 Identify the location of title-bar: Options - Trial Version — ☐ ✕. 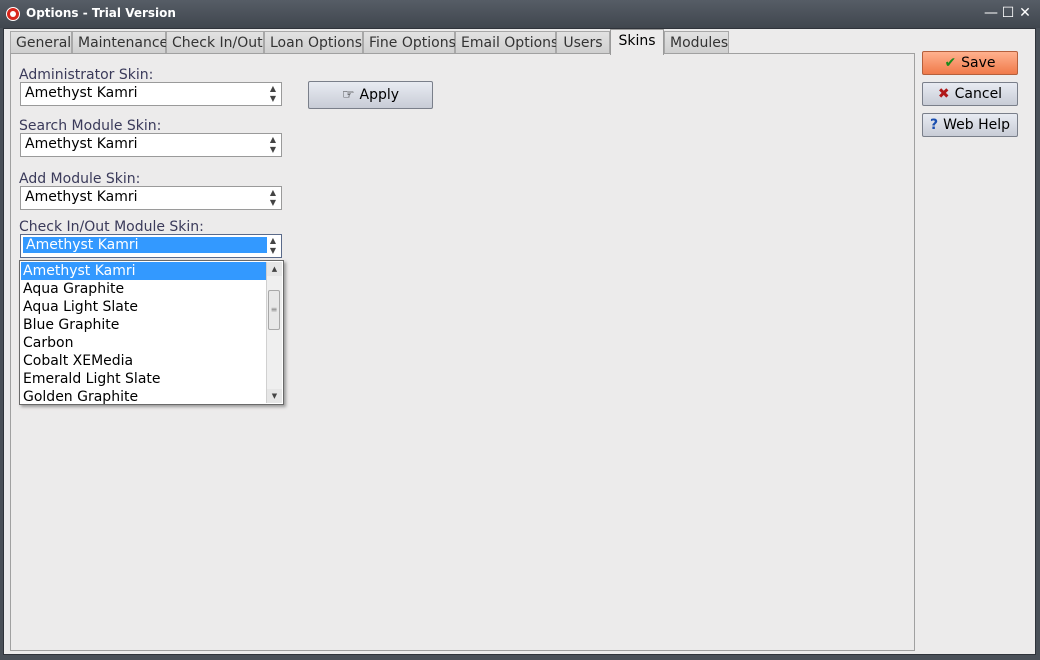
(520, 14).